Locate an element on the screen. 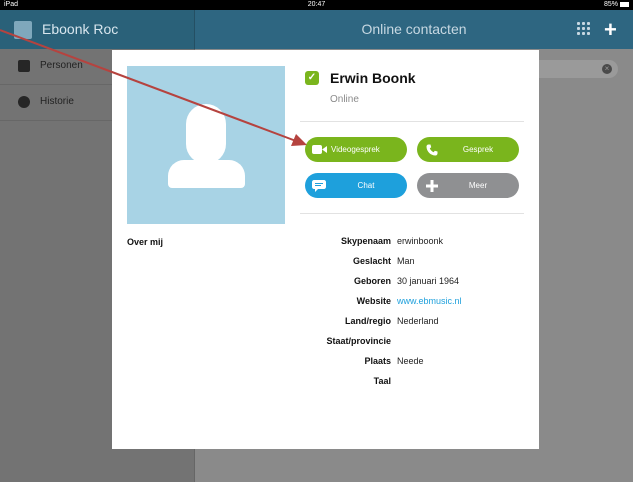 The height and width of the screenshot is (482, 633). detail-row-birthday: Geboren 30 januari 1964 is located at coordinates (415, 286).